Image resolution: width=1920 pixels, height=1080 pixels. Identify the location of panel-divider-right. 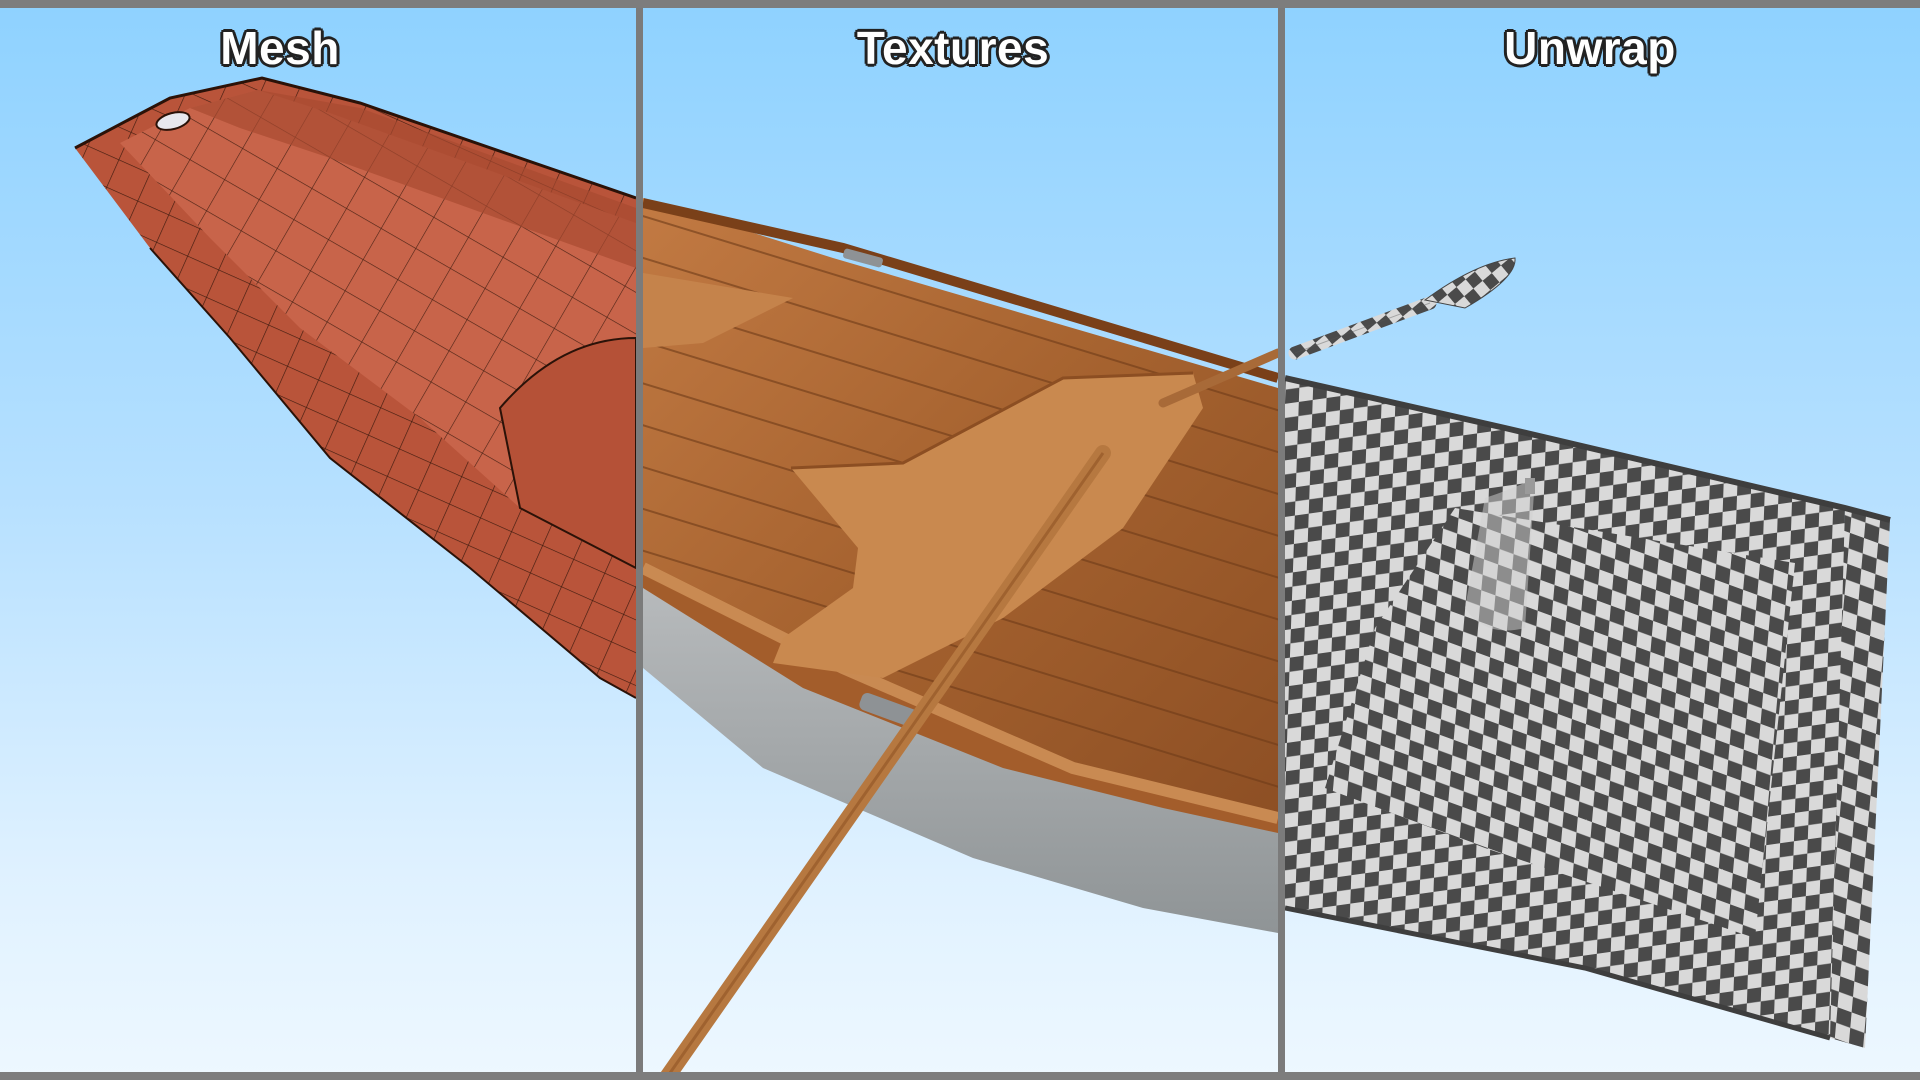
(1281, 540).